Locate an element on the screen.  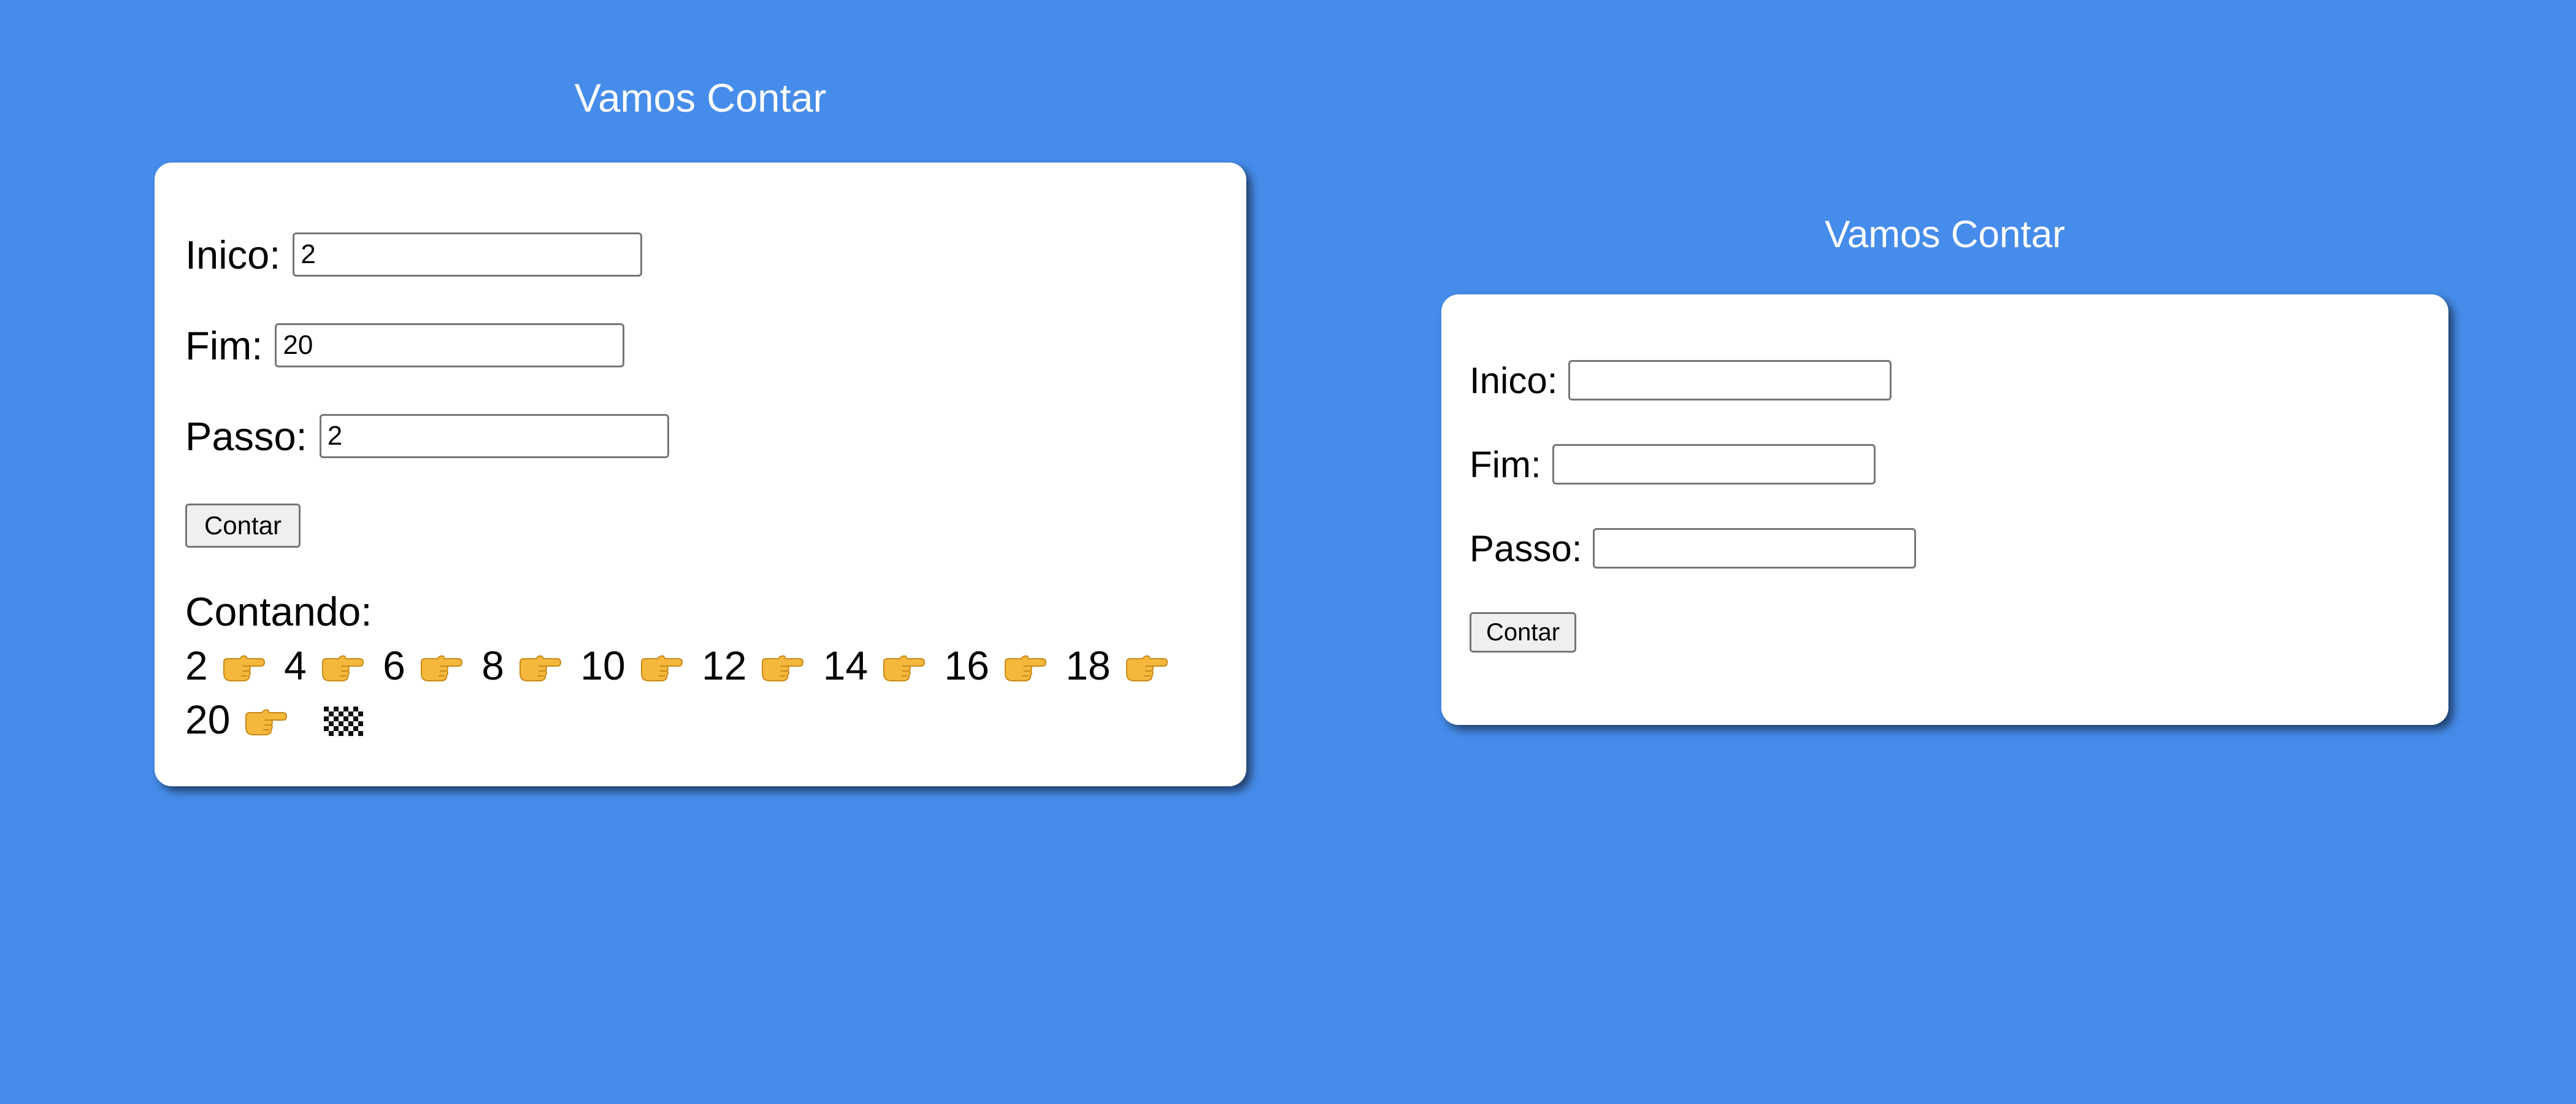
result-sequence: 2 4 6 8 10 12 14 16 18 20 is located at coordinates (700, 692).